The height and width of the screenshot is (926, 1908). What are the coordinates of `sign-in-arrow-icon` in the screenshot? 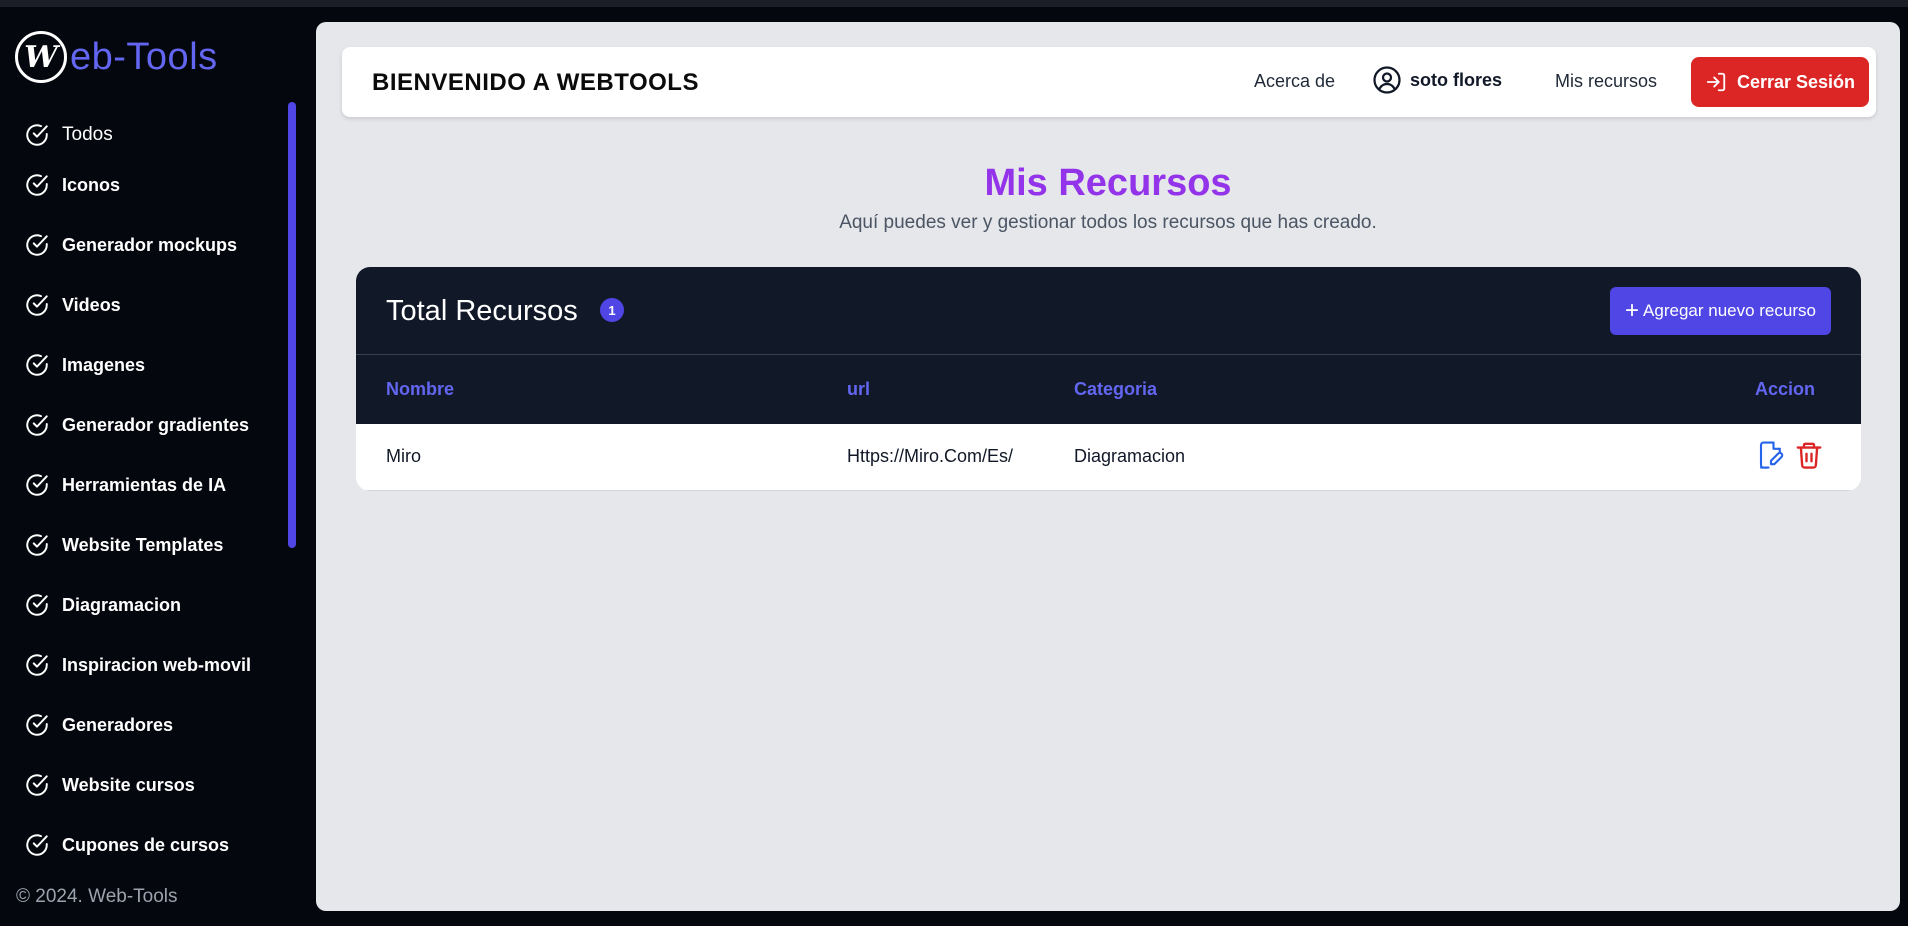 It's located at (1716, 82).